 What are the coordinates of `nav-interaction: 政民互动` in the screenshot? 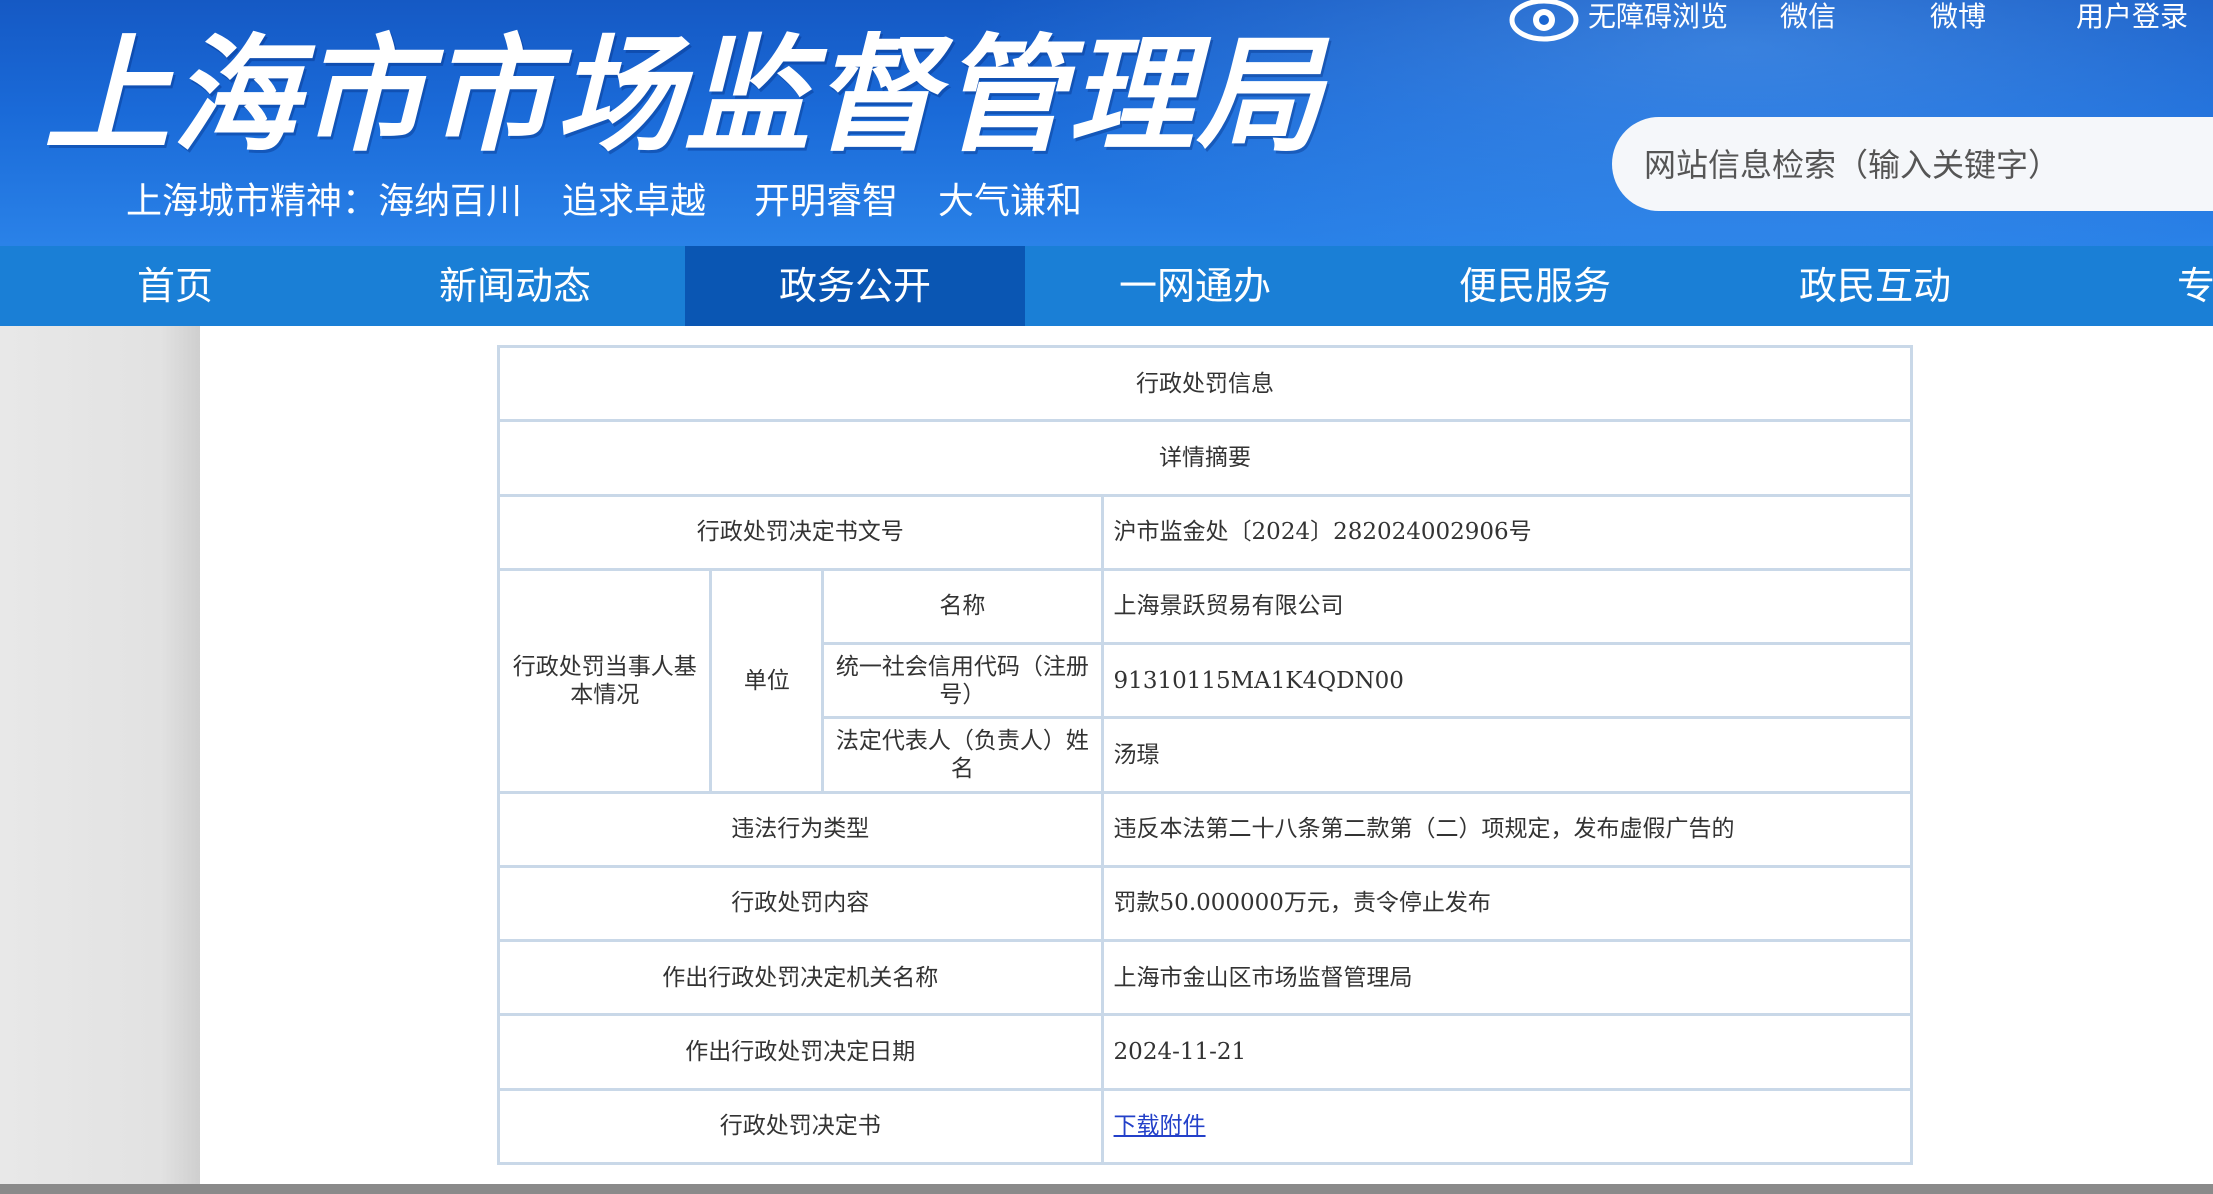 It's located at (1875, 286).